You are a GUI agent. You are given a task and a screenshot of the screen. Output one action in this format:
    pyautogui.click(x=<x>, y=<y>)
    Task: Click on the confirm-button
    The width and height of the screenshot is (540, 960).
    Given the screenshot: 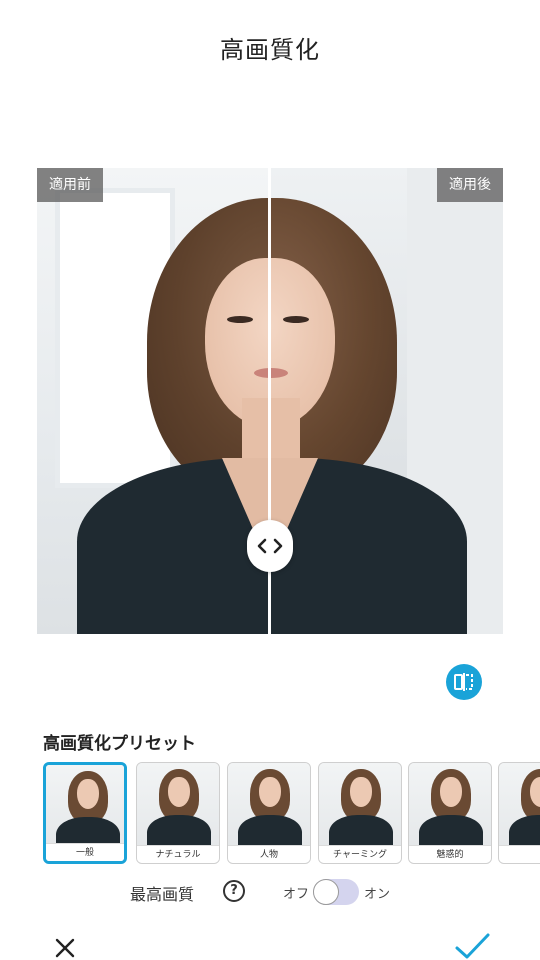 What is the action you would take?
    pyautogui.click(x=472, y=946)
    